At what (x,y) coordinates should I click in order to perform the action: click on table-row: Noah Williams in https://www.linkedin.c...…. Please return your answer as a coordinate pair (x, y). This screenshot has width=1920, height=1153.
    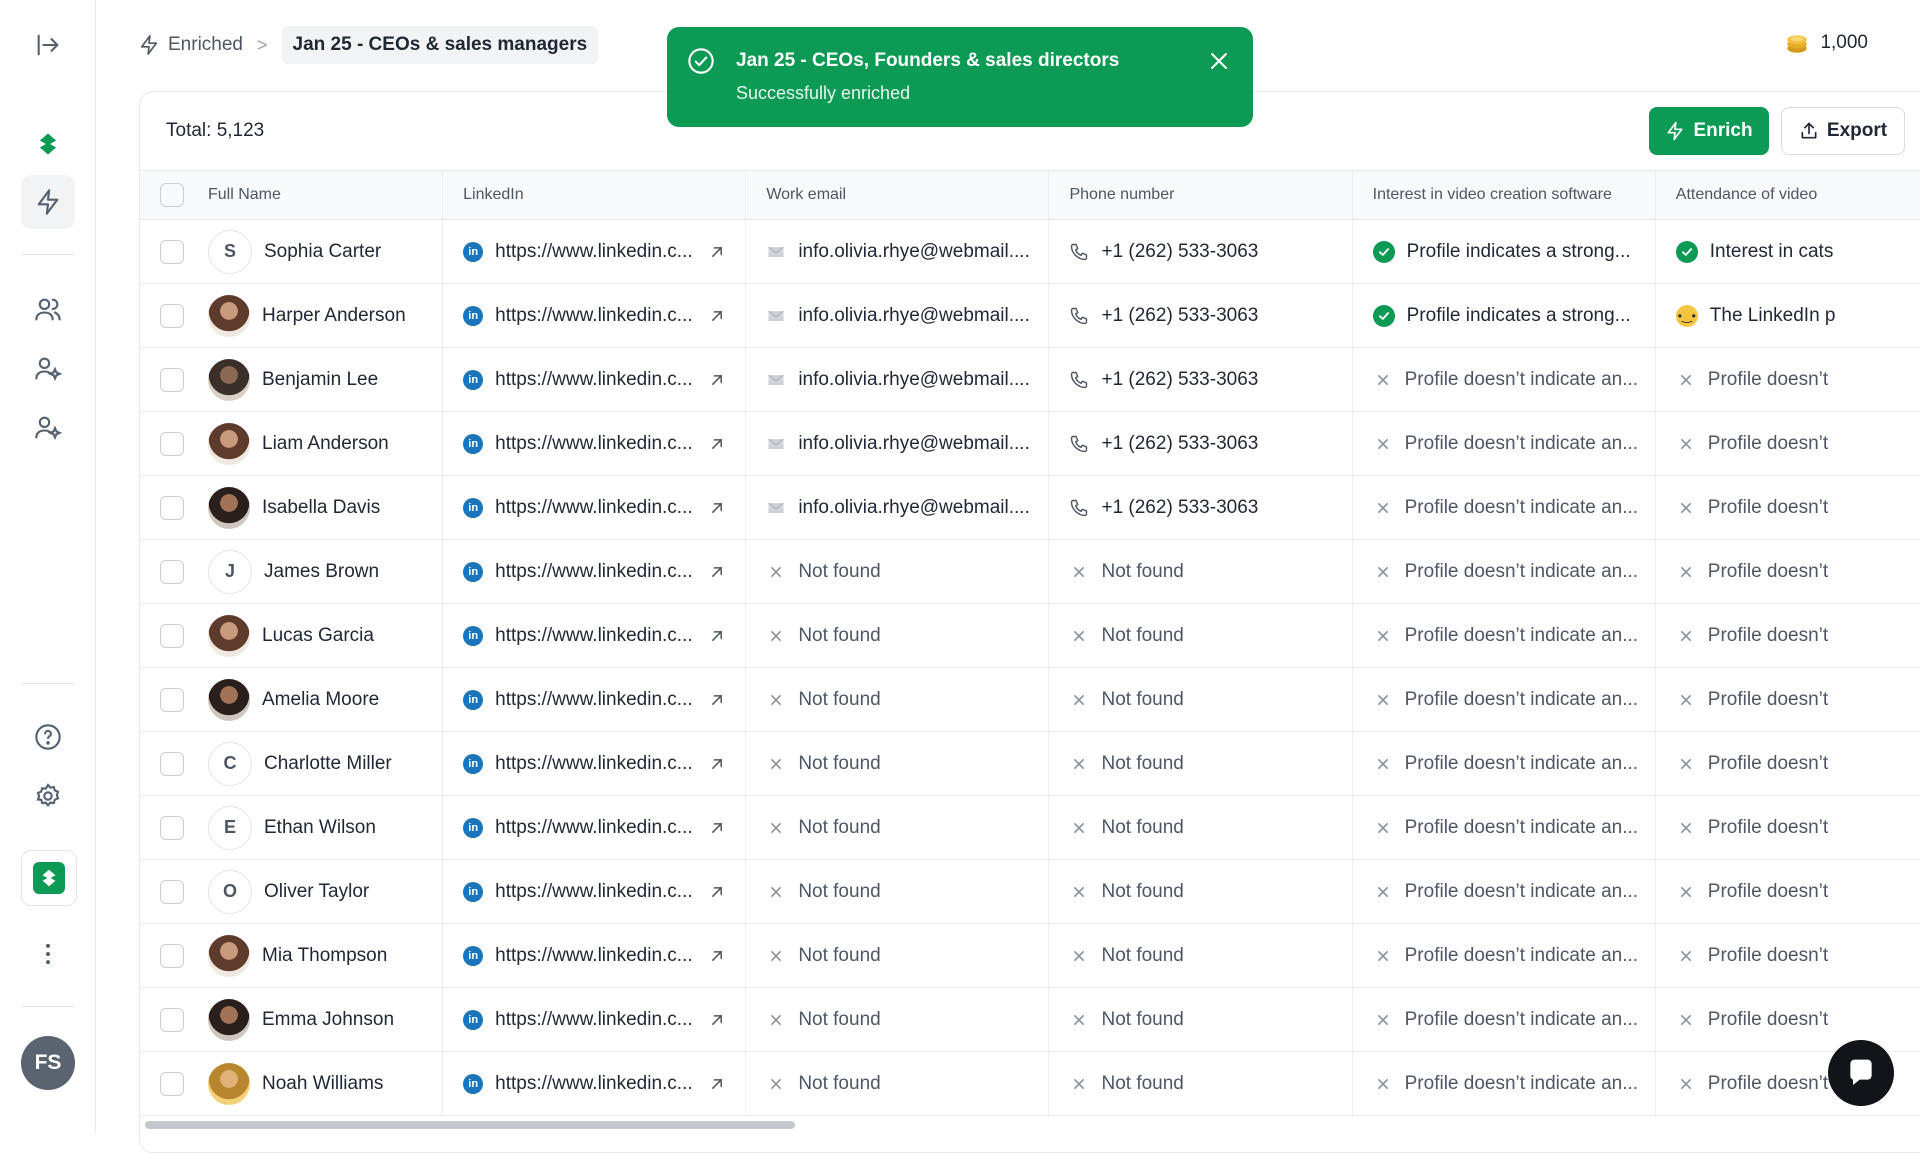
    Looking at the image, I should click on (1030, 1084).